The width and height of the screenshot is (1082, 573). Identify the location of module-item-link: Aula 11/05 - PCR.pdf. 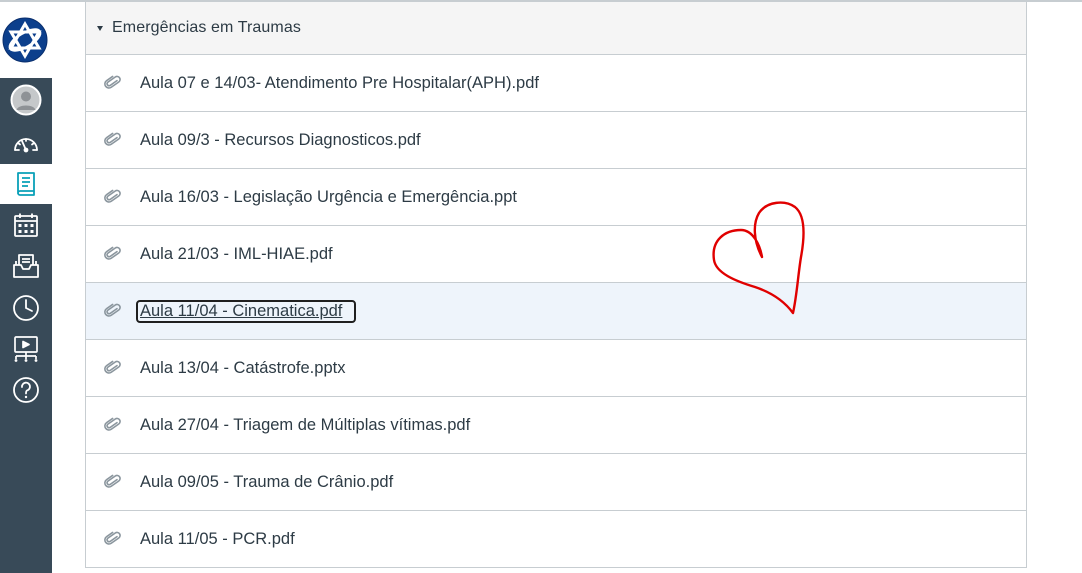
(217, 539).